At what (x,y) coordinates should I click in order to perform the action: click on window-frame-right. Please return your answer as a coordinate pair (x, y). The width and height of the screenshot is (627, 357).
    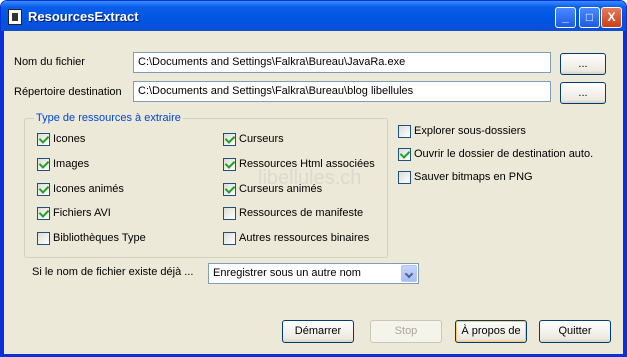
    Looking at the image, I should click on (624, 193).